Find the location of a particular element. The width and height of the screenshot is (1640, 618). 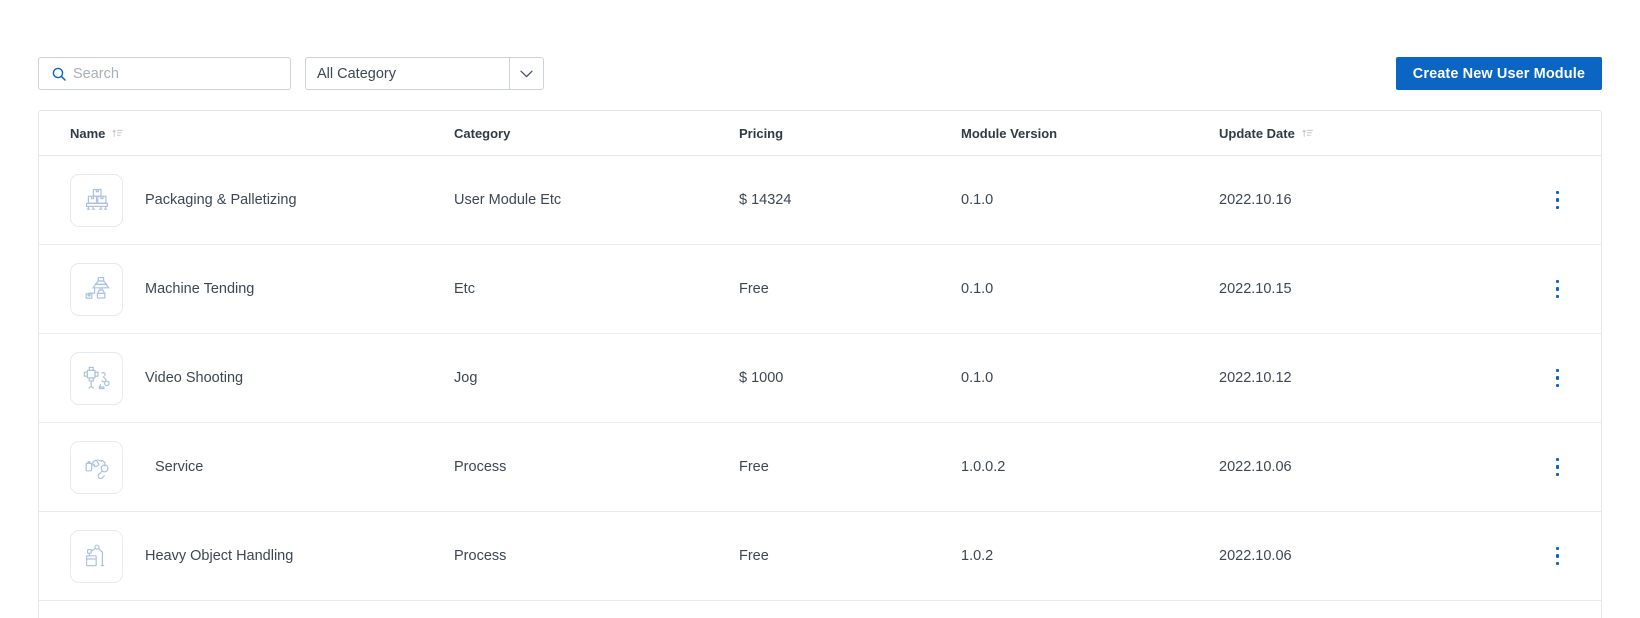

row-category: User Module Etc is located at coordinates (508, 200).